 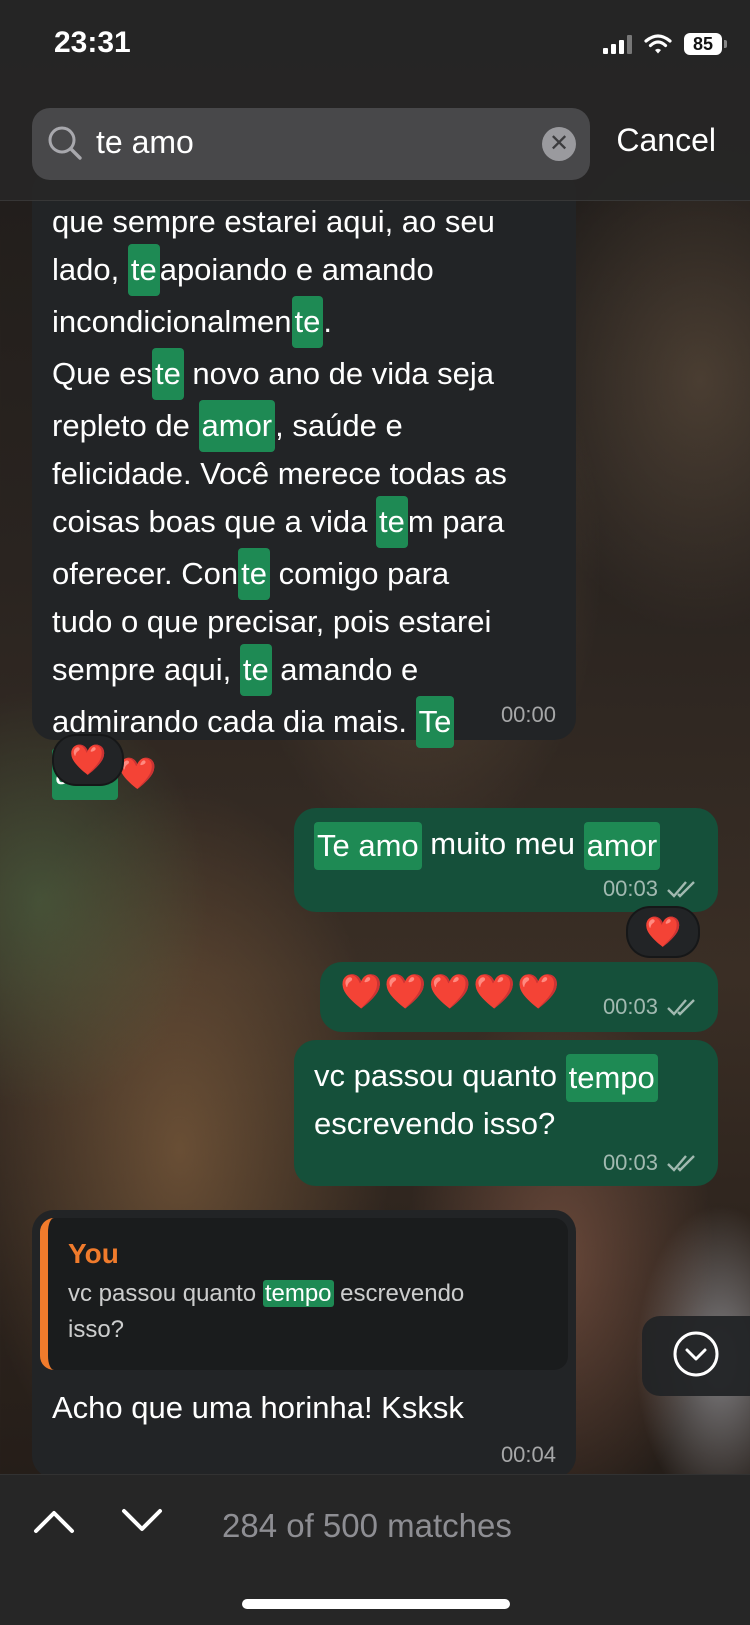 What do you see at coordinates (137, 773) in the screenshot?
I see `heart-emoji: ❤️` at bounding box center [137, 773].